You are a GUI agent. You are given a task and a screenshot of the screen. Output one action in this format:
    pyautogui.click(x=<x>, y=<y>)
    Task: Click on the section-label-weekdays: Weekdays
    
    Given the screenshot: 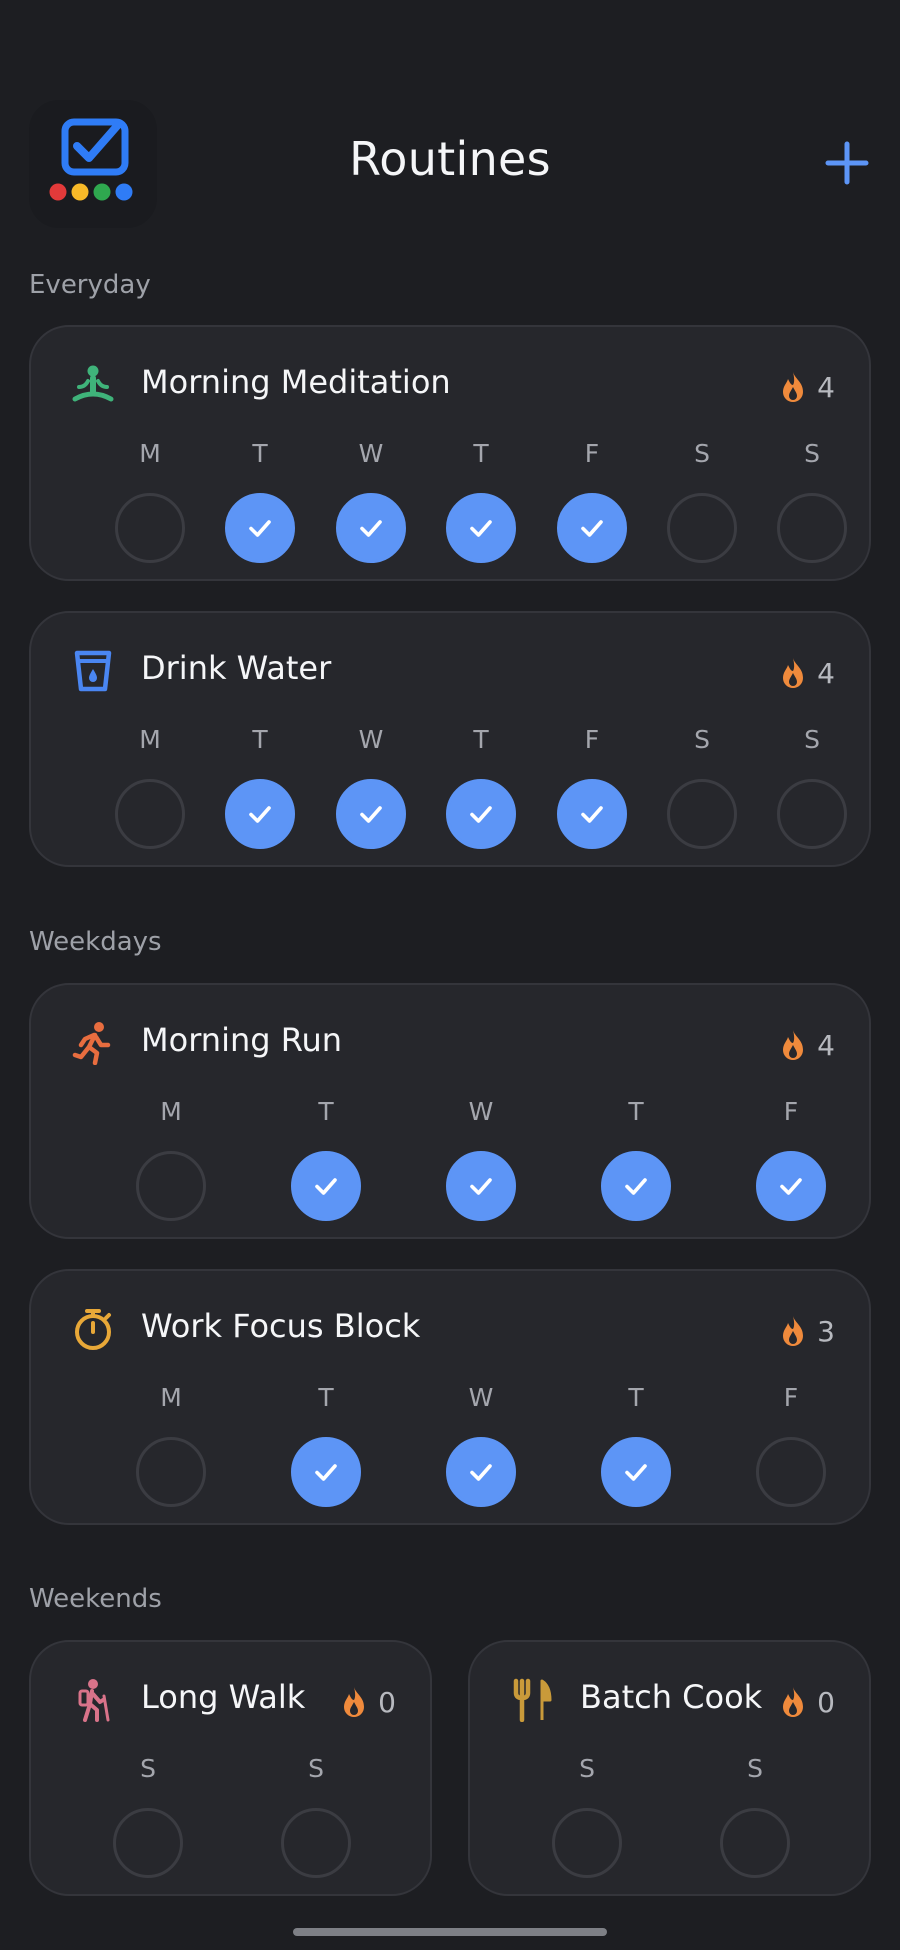 What is the action you would take?
    pyautogui.click(x=95, y=942)
    